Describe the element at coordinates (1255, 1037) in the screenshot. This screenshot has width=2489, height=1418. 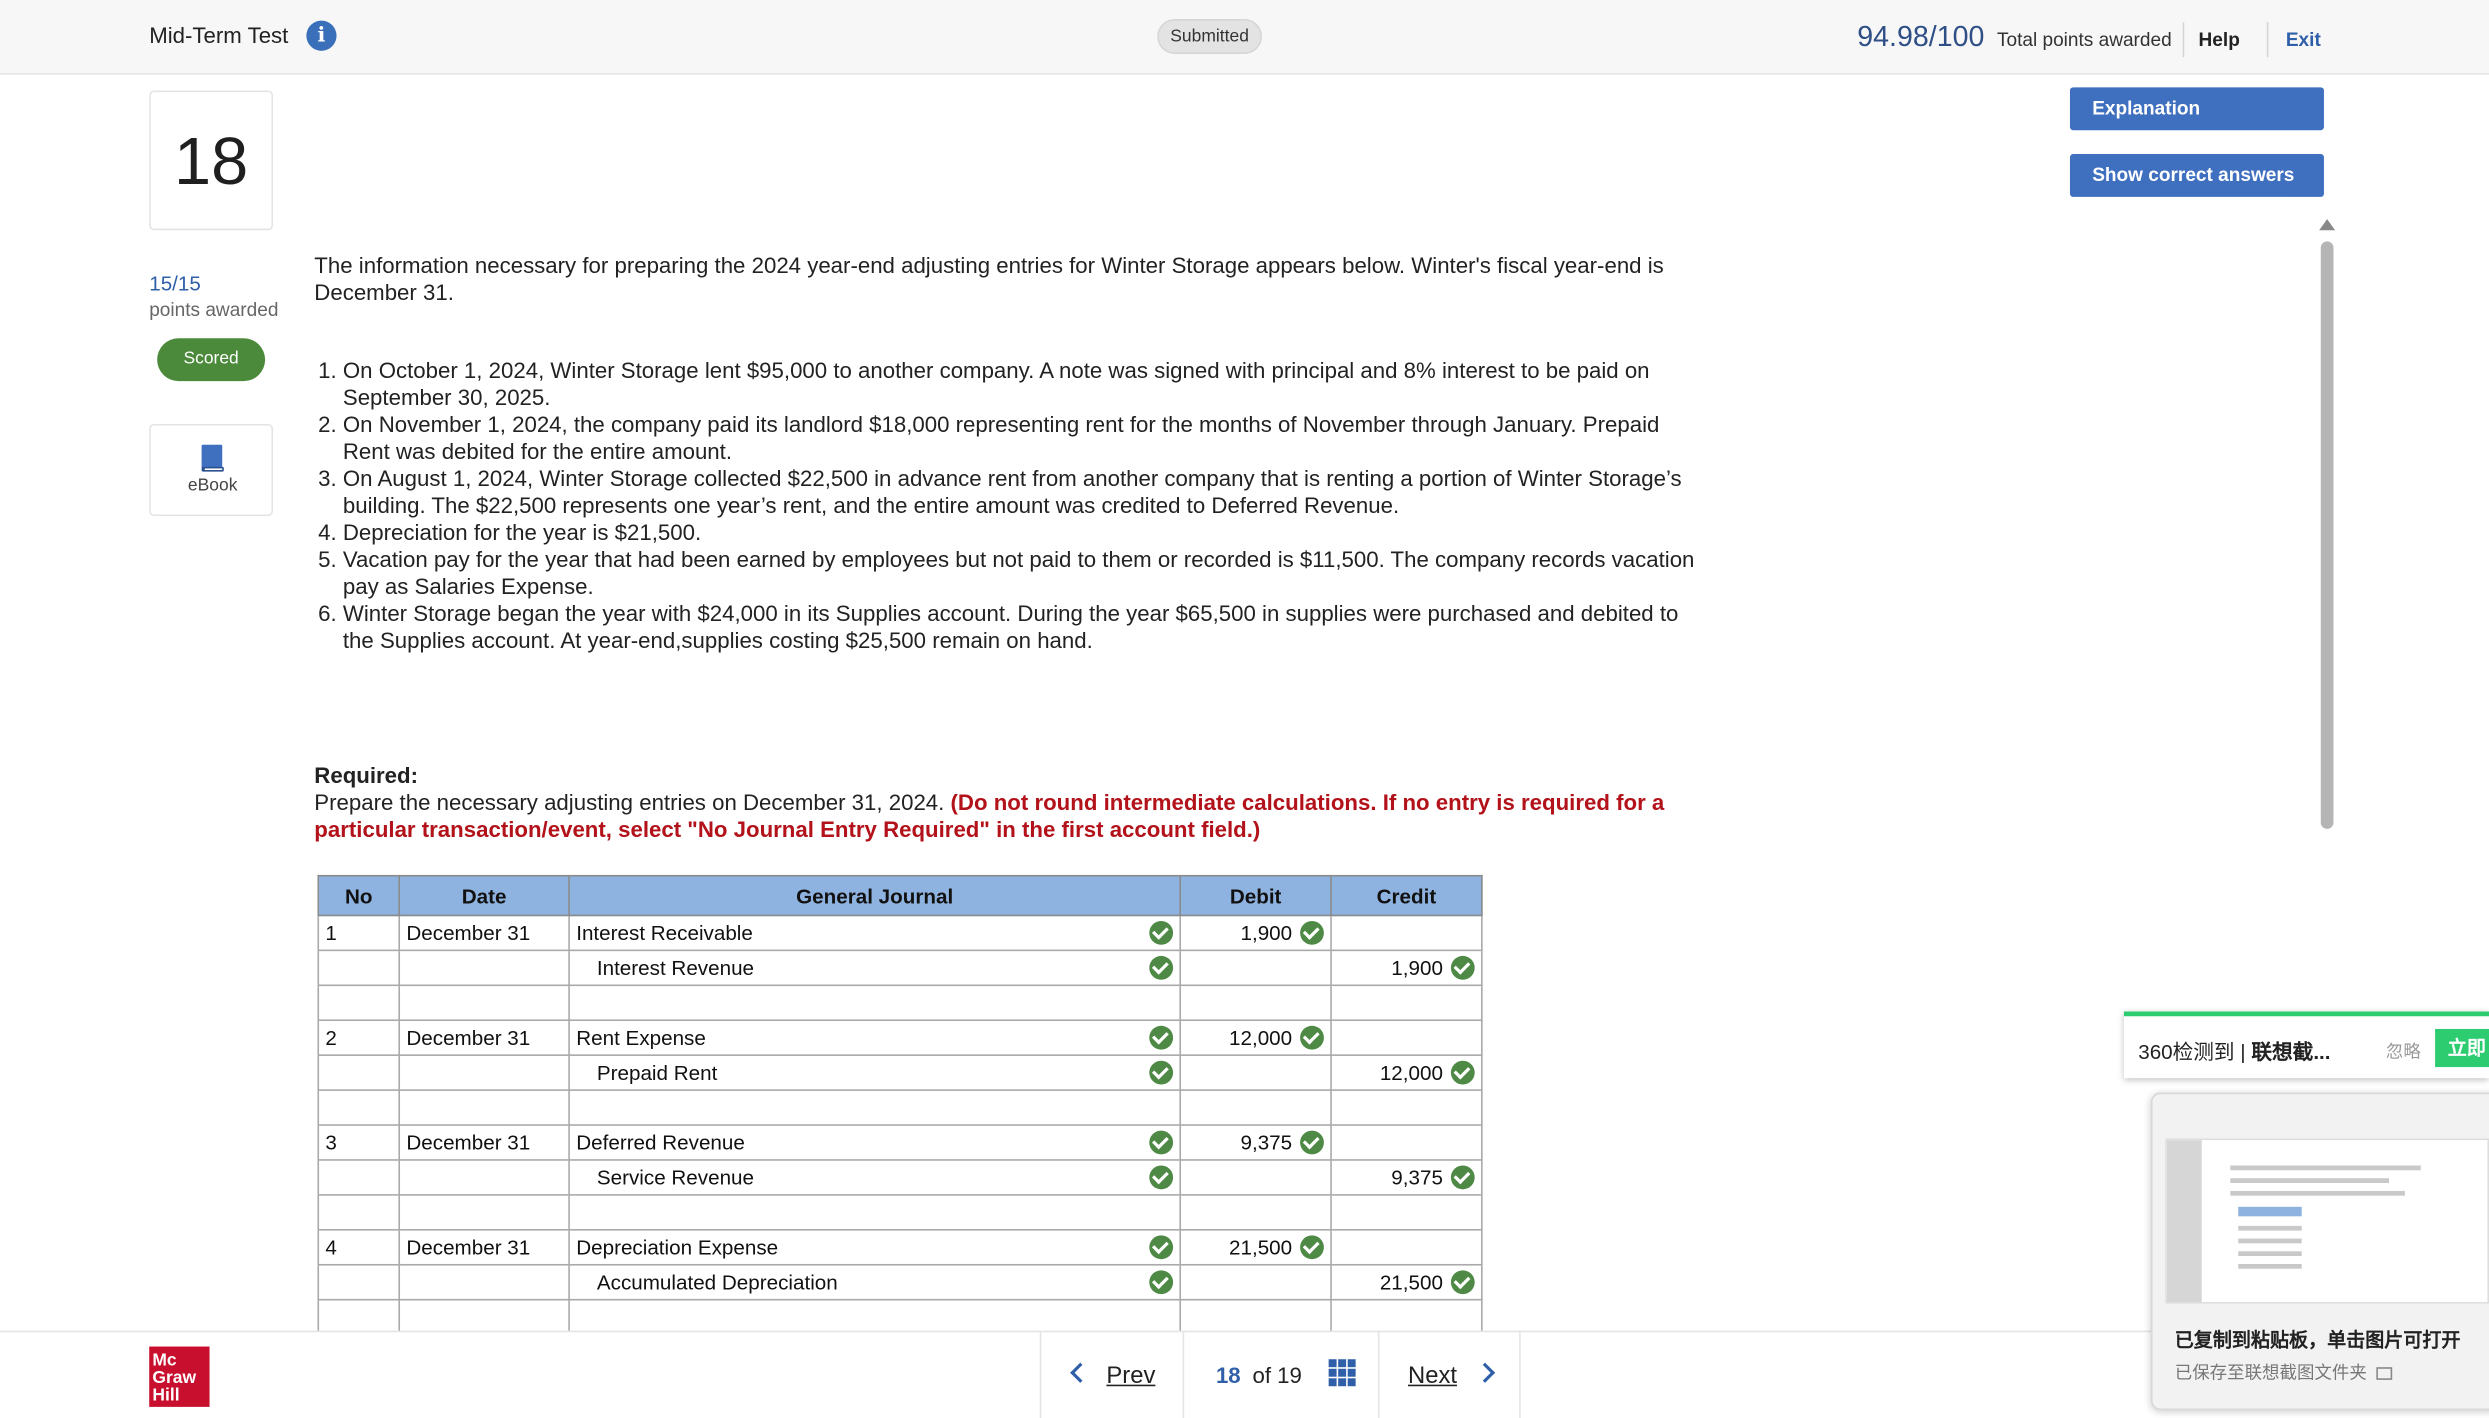
I see `debit-cell: 12,000` at that location.